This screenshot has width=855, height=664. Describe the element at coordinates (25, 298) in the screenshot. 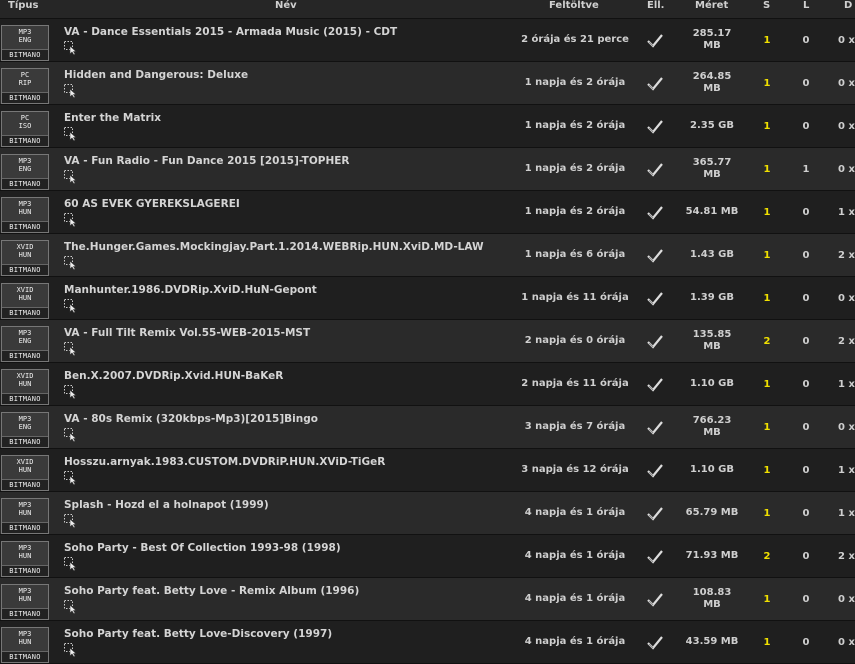

I see `category-language: HUN` at that location.